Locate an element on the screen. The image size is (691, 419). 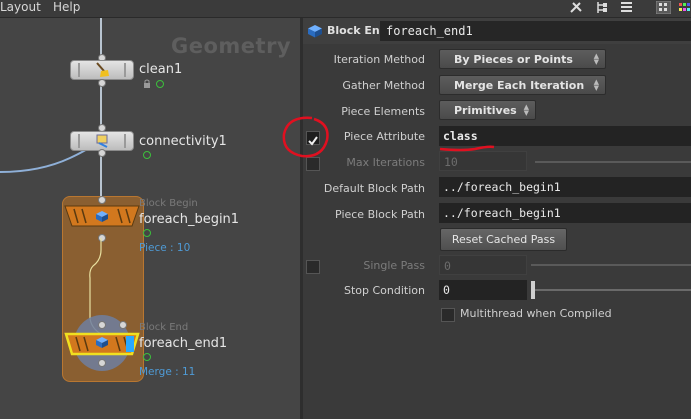
connectivity-icon is located at coordinates (102, 141).